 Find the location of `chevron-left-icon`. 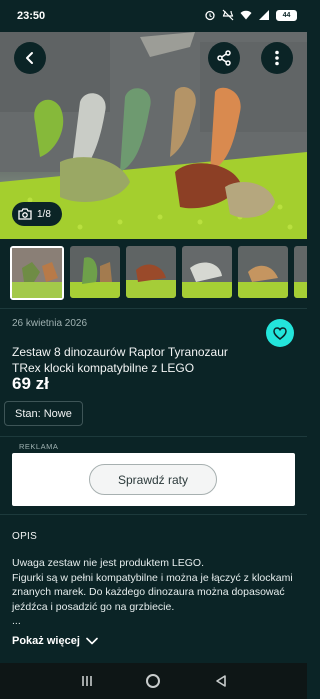

chevron-left-icon is located at coordinates (29, 58).